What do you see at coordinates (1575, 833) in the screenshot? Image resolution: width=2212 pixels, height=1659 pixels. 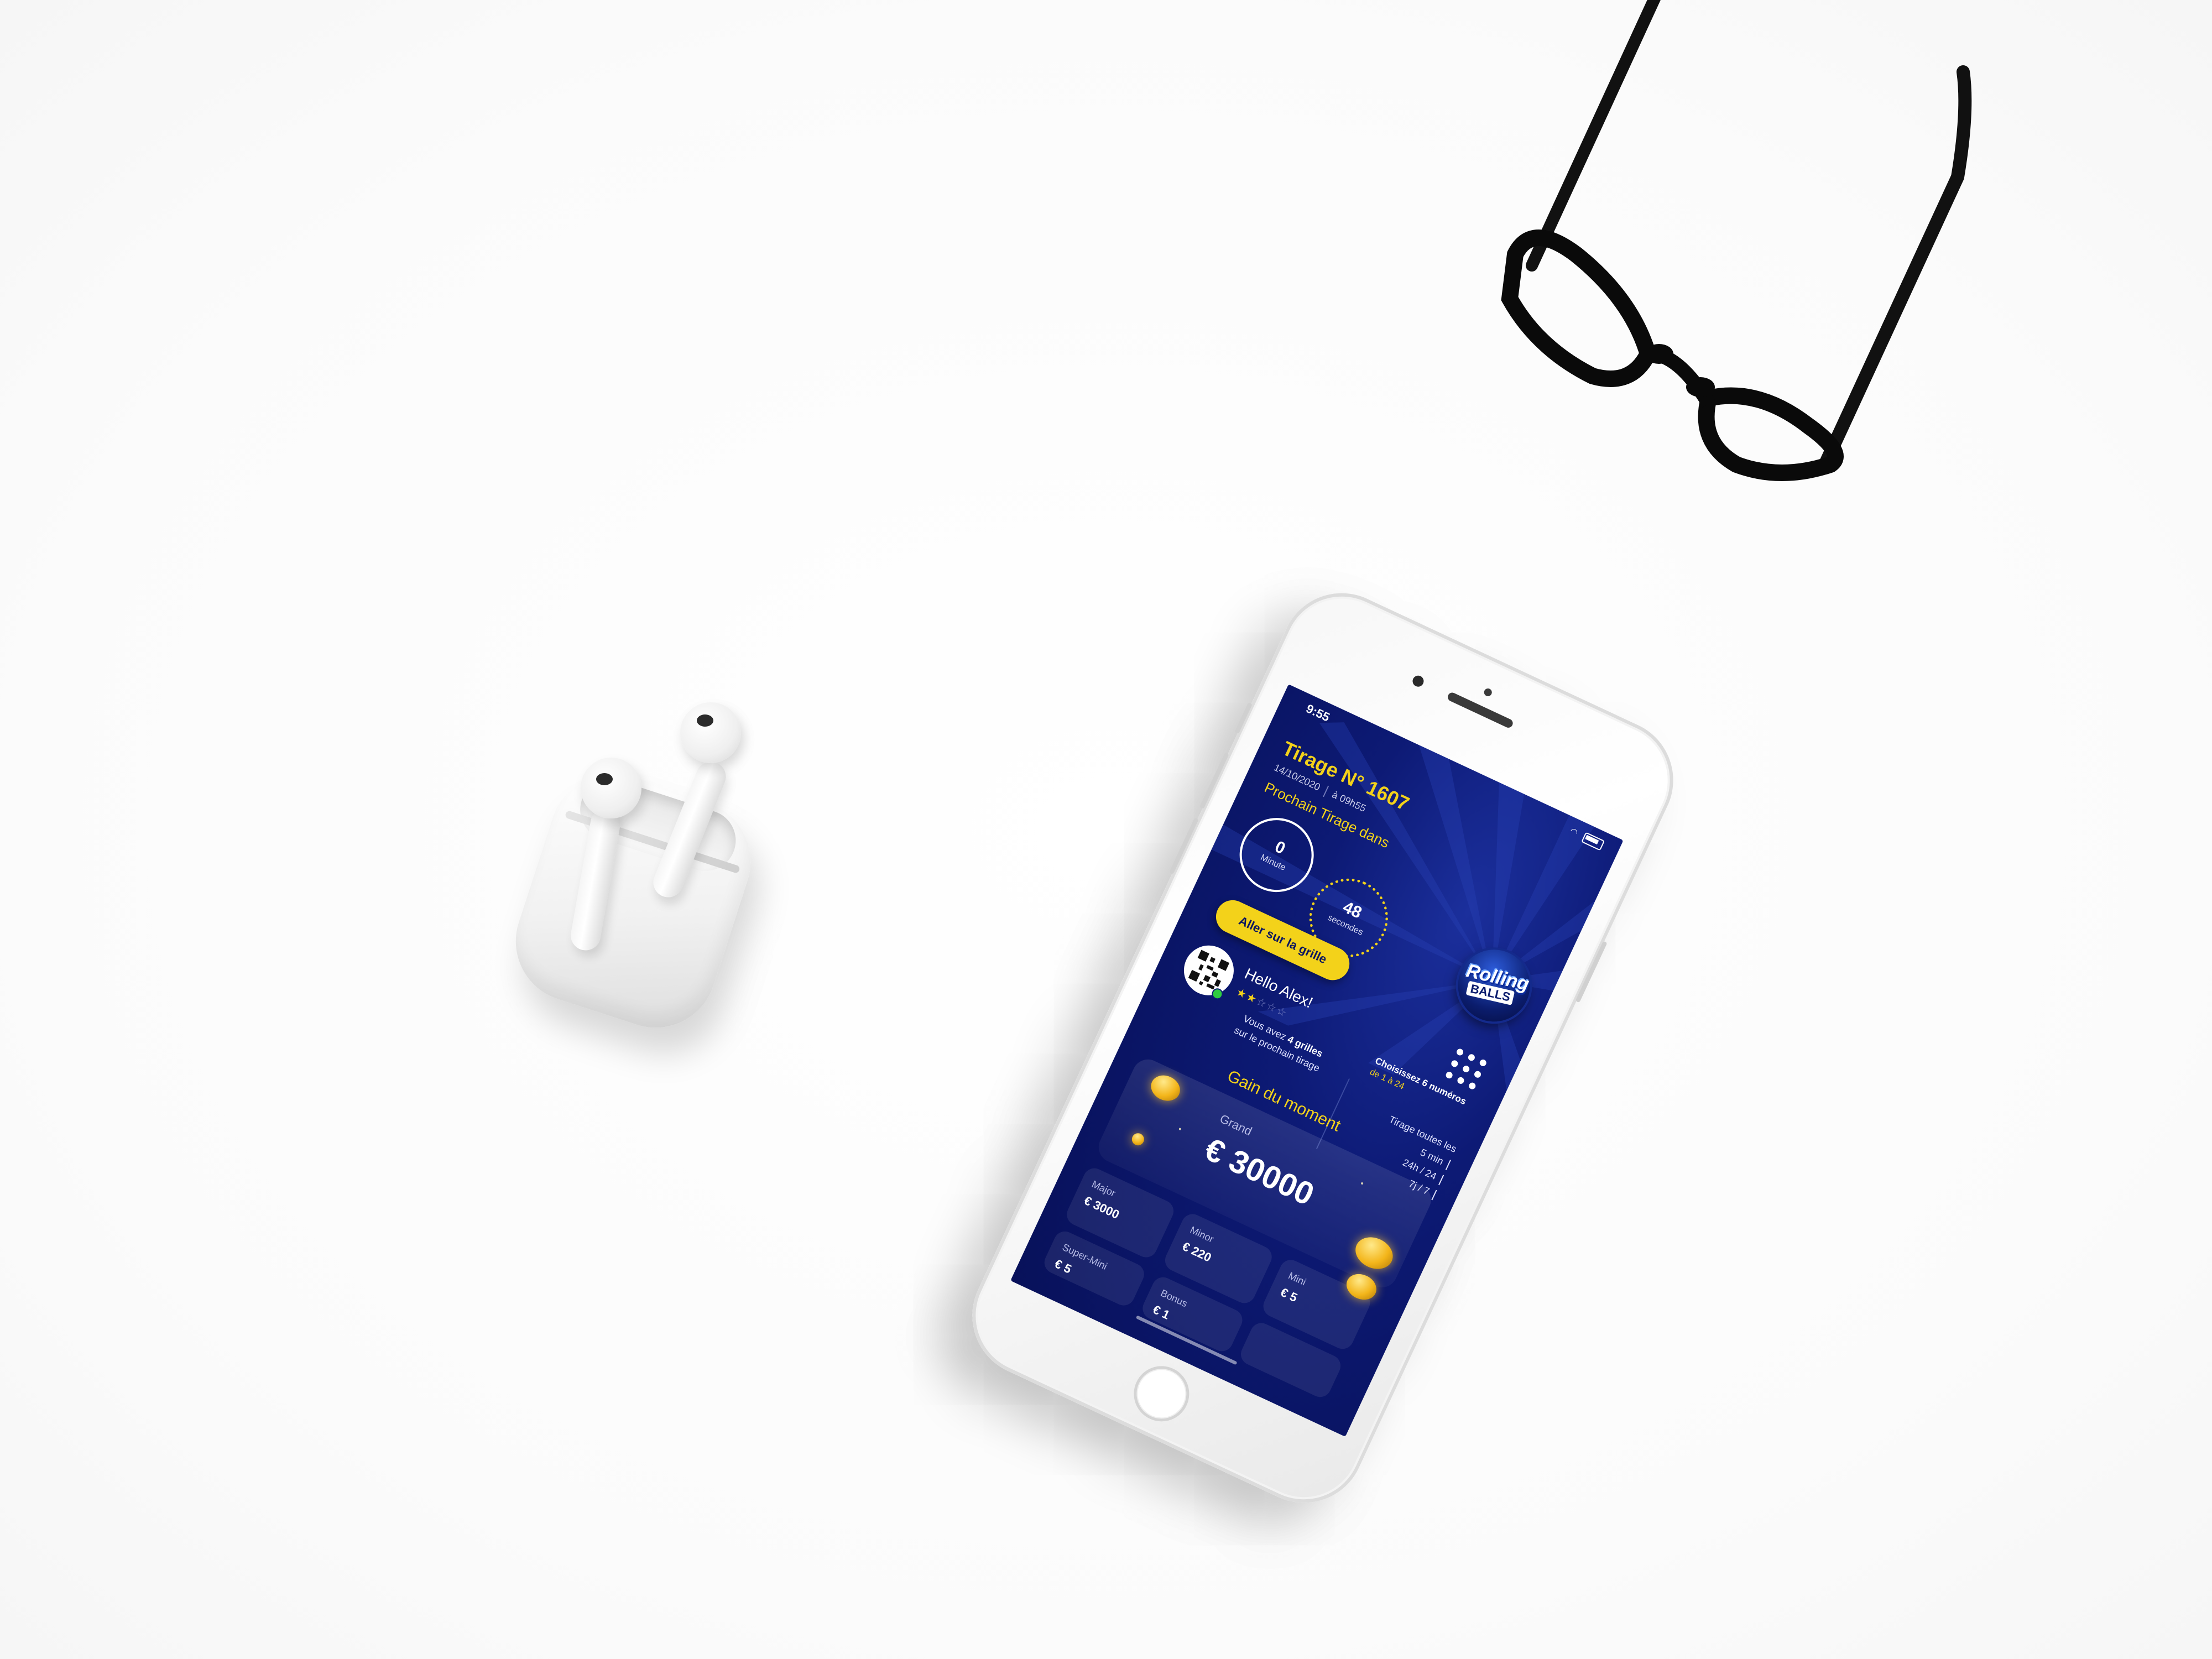 I see `wifi-icon: ◠` at bounding box center [1575, 833].